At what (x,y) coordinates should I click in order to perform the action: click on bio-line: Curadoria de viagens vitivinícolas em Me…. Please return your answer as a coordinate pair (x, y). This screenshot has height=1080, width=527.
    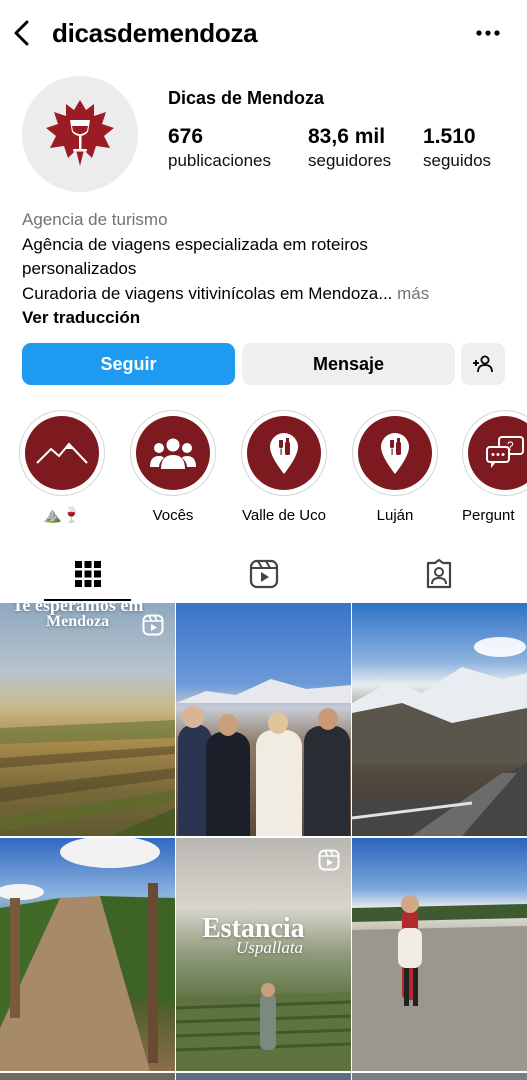
    Looking at the image, I should click on (225, 294).